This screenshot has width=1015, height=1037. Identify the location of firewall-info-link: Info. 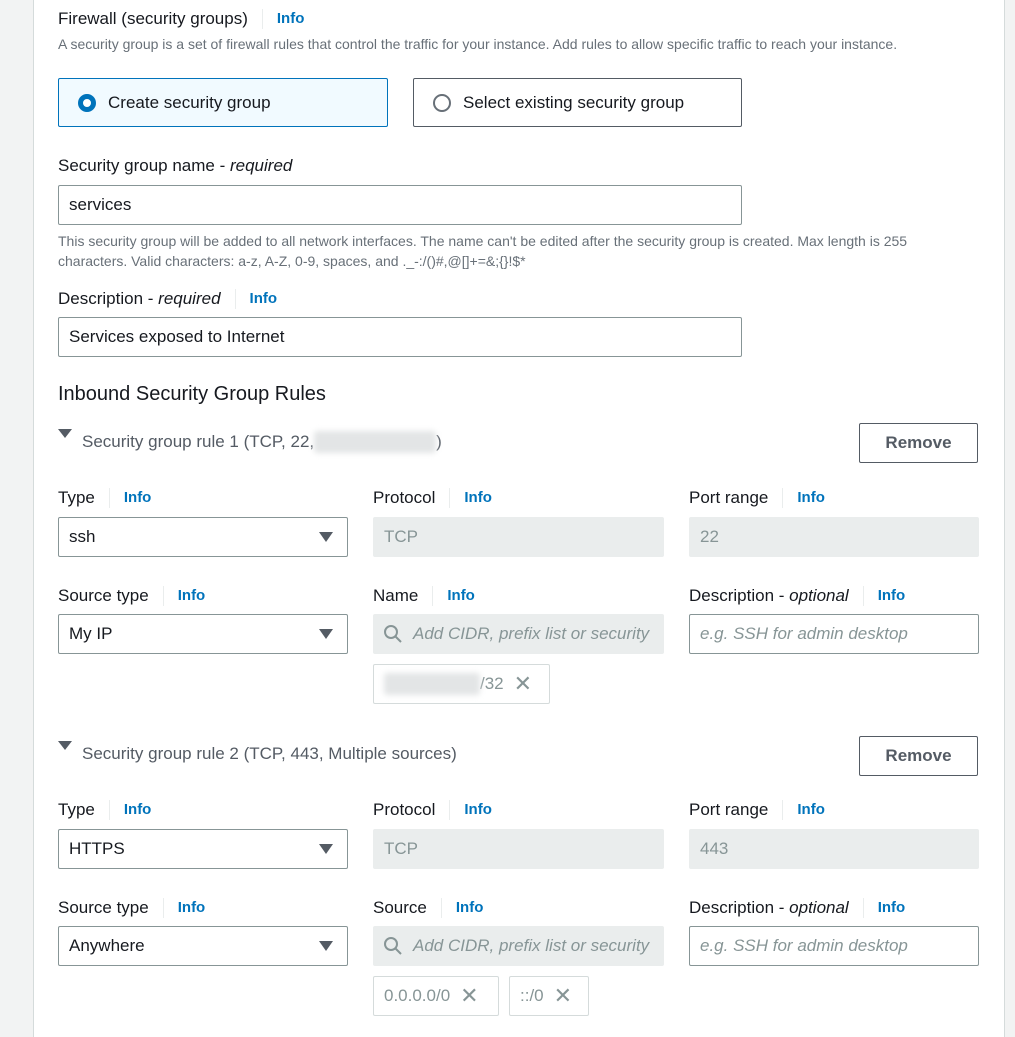
(282, 19).